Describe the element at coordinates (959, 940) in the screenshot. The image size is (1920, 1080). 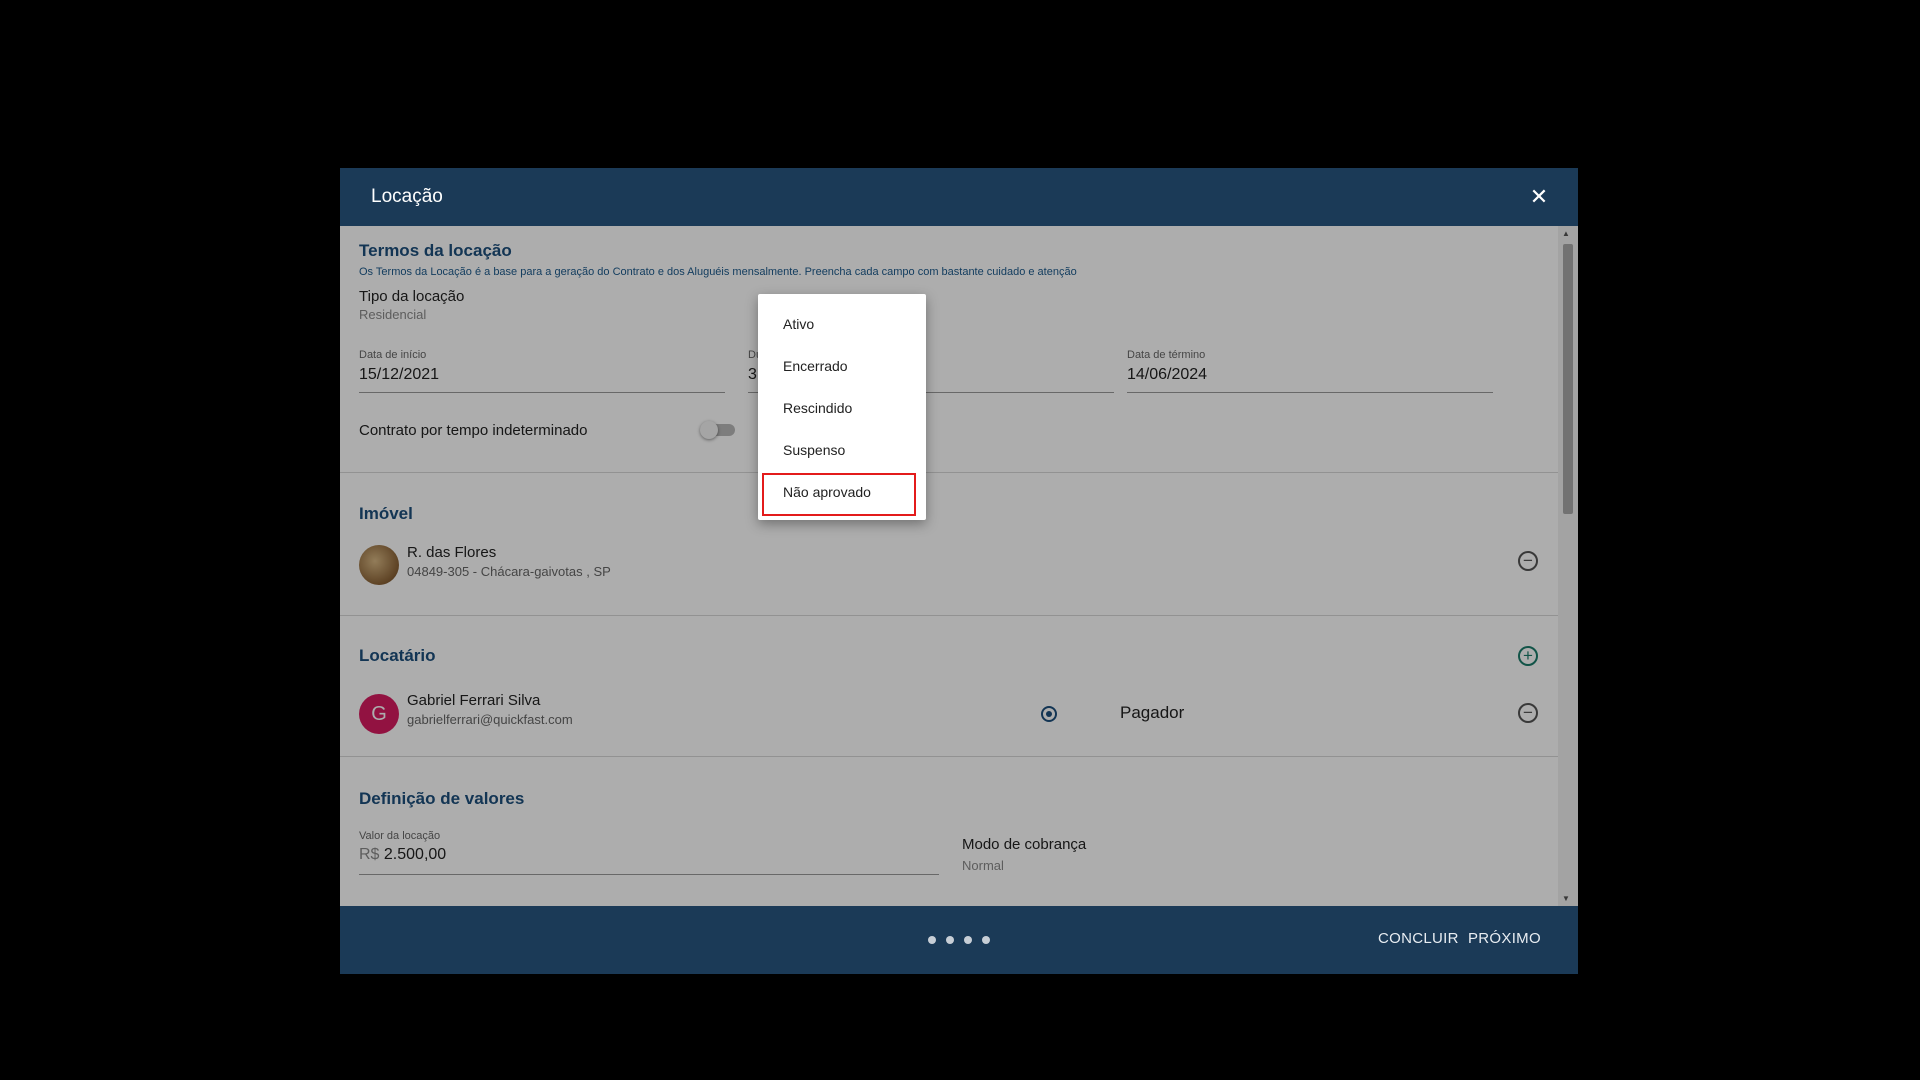
I see `dialog-footer: CONCLUIR PRÓXIMO` at that location.